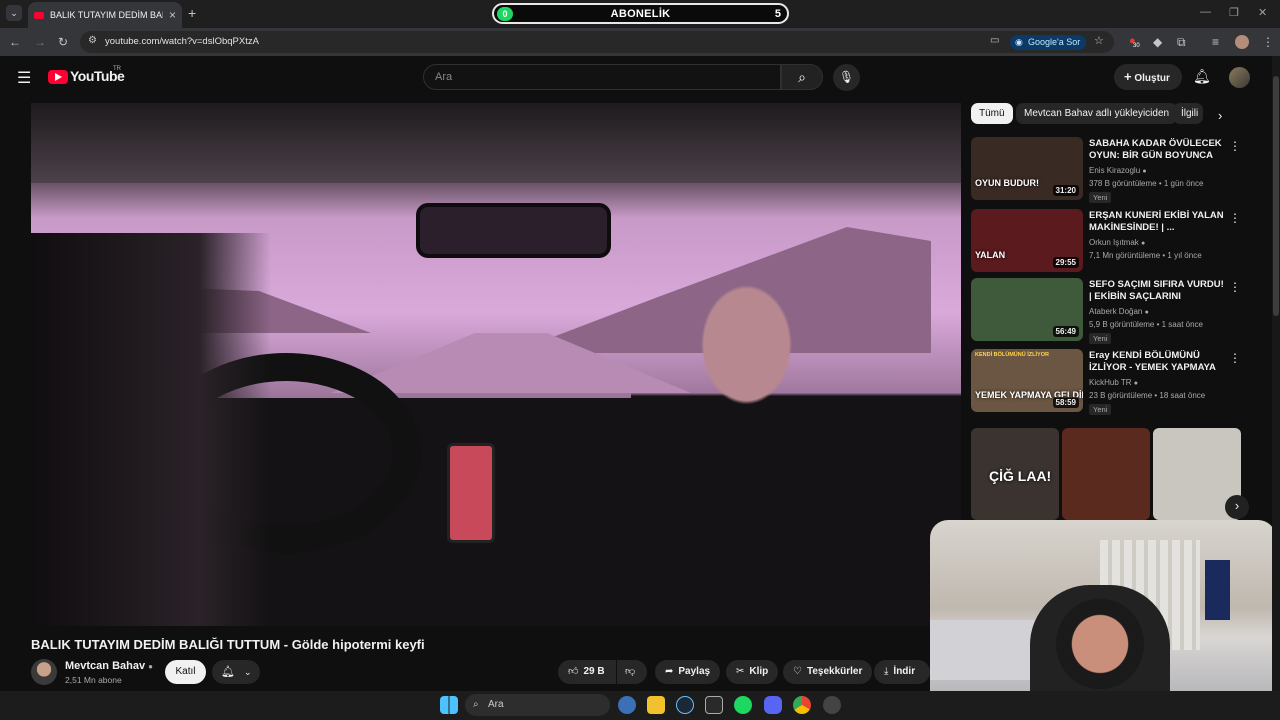 The width and height of the screenshot is (1280, 720). I want to click on taskbar-search-label: Ara, so click(496, 704).